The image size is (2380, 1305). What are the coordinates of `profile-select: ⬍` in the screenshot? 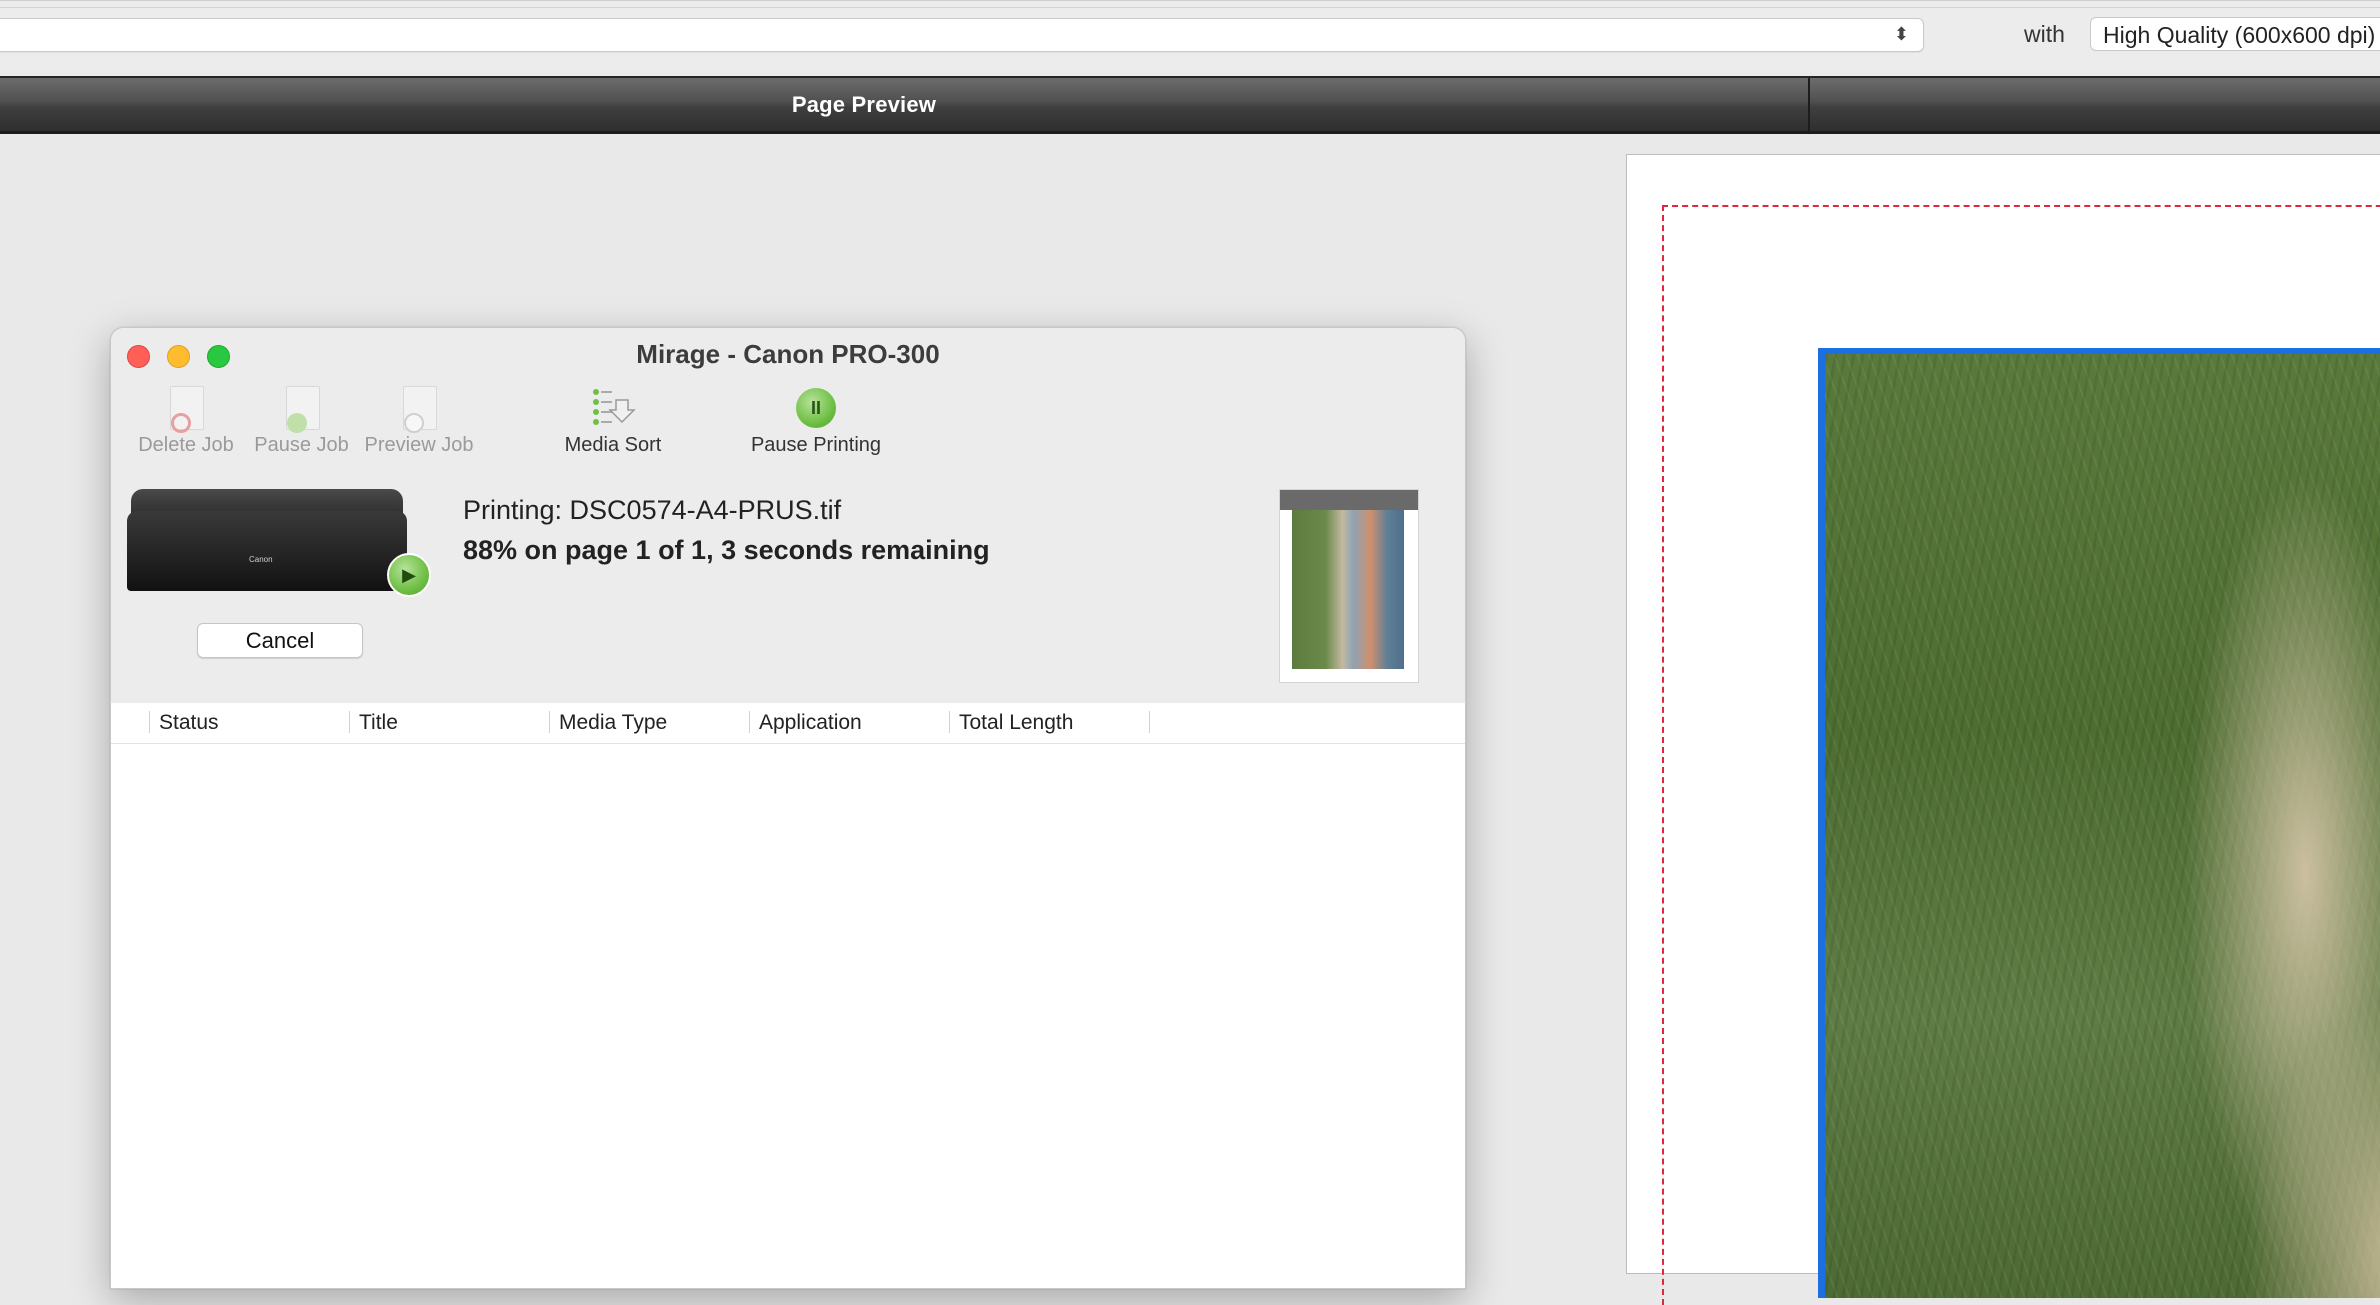 It's located at (962, 35).